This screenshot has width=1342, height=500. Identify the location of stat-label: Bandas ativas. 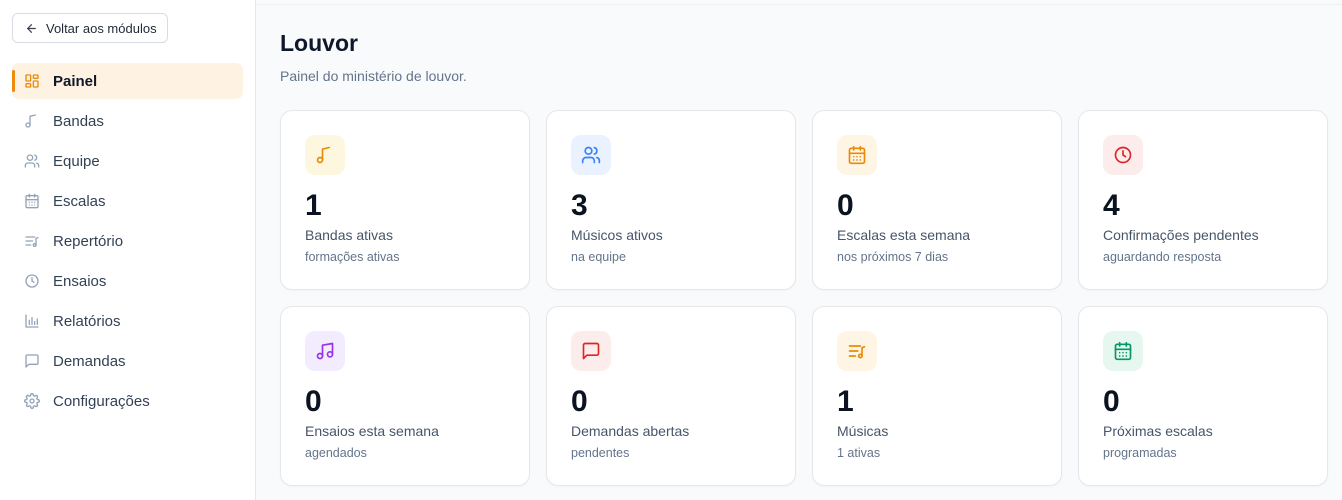
(349, 235).